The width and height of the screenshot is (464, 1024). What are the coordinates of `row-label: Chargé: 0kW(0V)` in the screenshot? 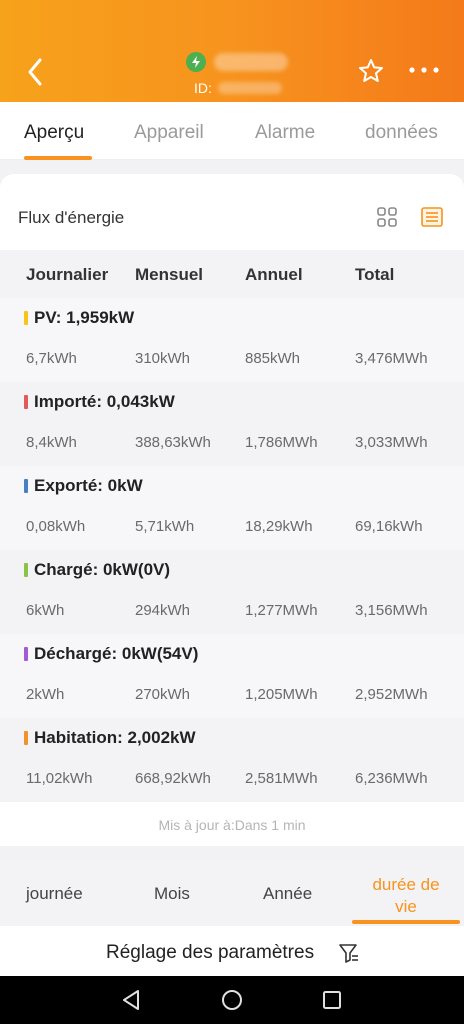 It's located at (97, 570).